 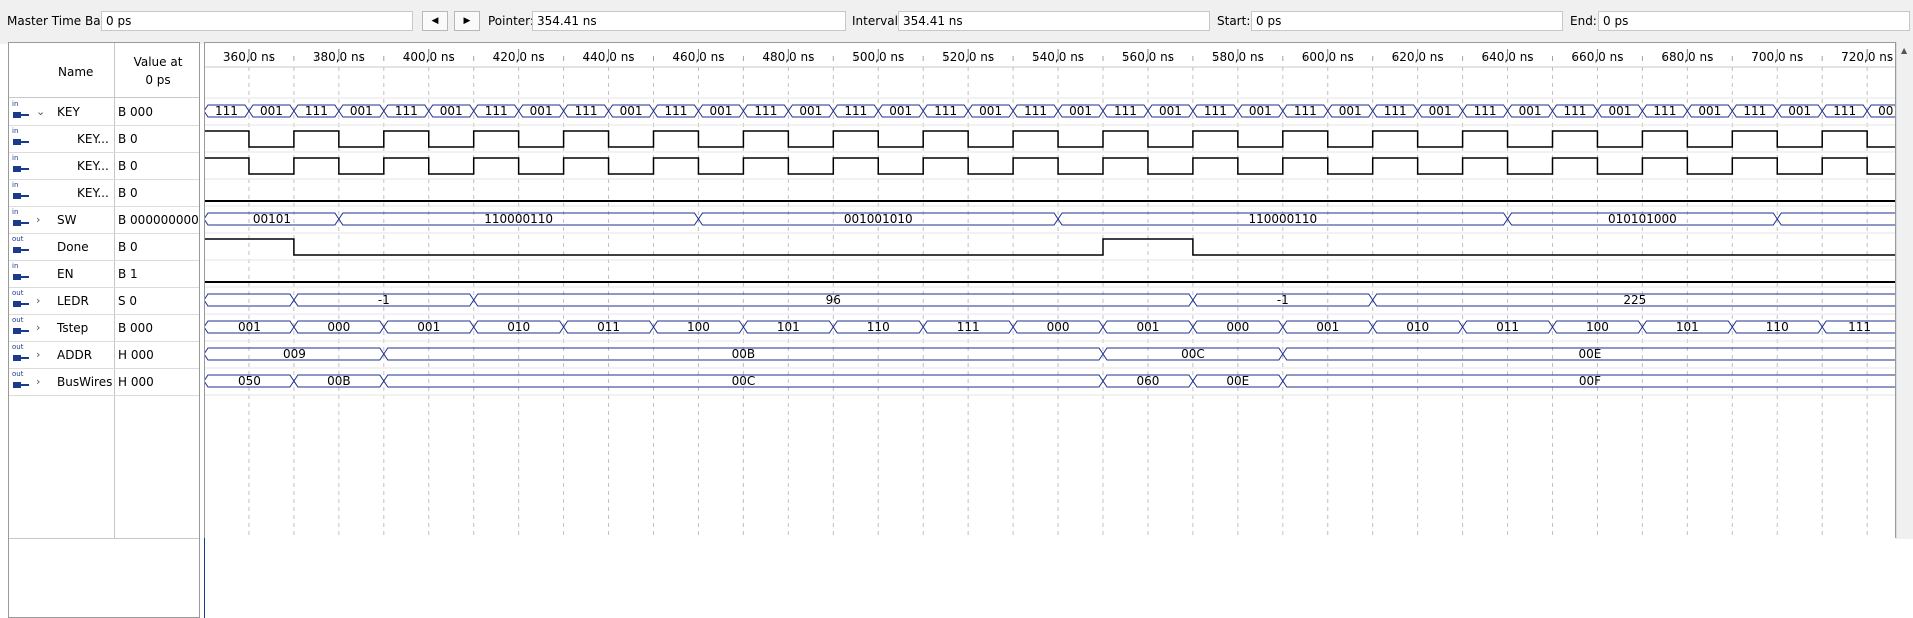 What do you see at coordinates (1835, 219) in the screenshot?
I see `bus-segment` at bounding box center [1835, 219].